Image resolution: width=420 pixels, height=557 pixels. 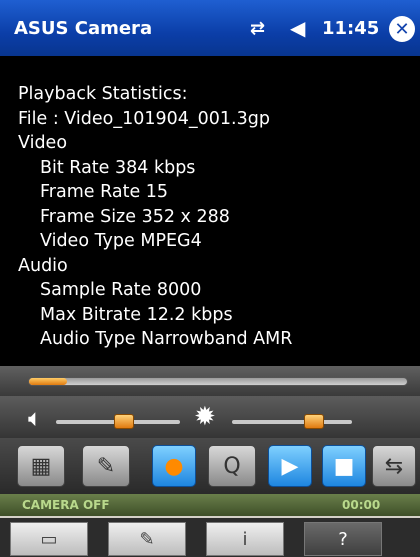 I want to click on keyboard-icon: ▭, so click(x=49, y=539).